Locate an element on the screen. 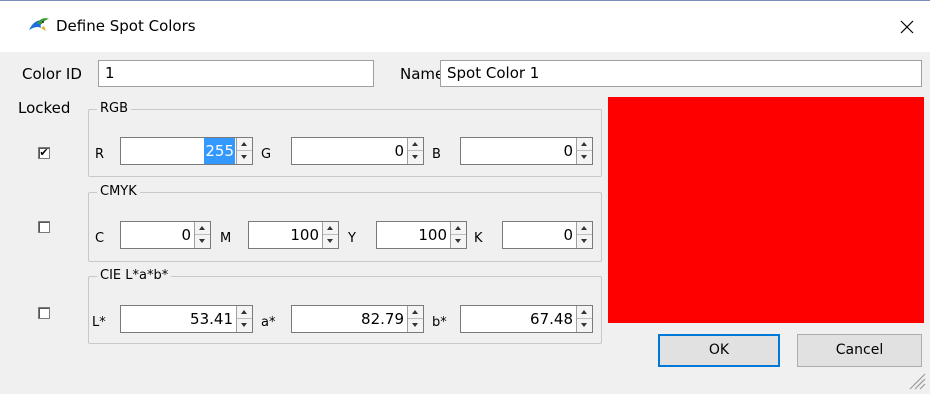 This screenshot has height=394, width=930. color-id-input: 1 is located at coordinates (236, 73).